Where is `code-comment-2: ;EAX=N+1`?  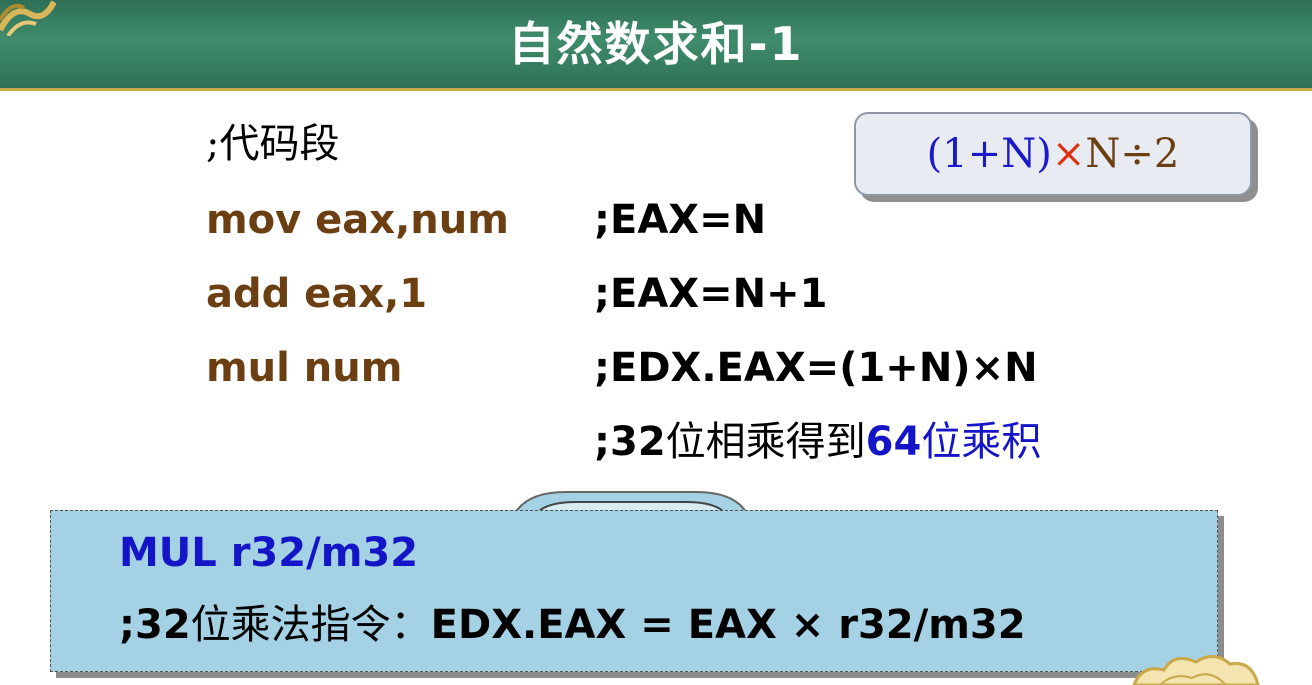
code-comment-2: ;EAX=N+1 is located at coordinates (711, 294).